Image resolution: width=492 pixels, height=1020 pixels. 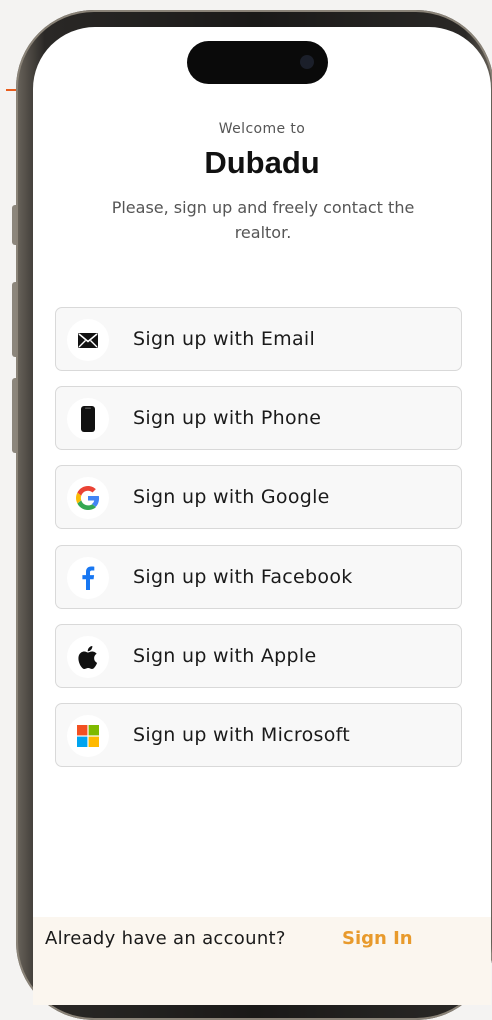 I want to click on google-icon, so click(x=88, y=498).